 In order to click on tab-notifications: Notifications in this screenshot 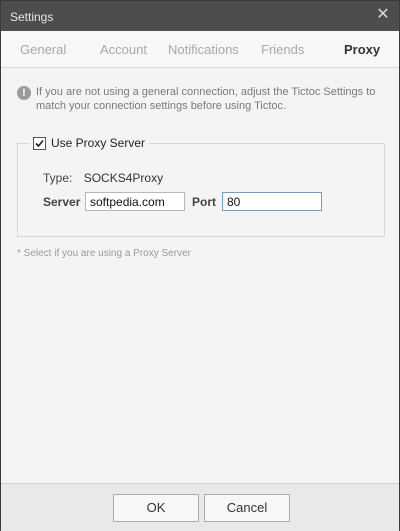, I will do `click(203, 49)`.